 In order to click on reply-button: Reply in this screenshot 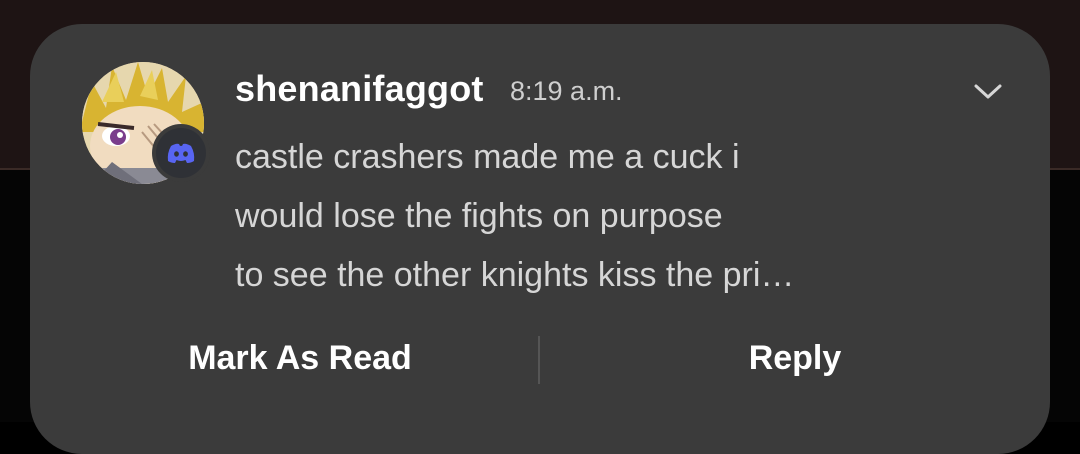, I will do `click(795, 358)`.